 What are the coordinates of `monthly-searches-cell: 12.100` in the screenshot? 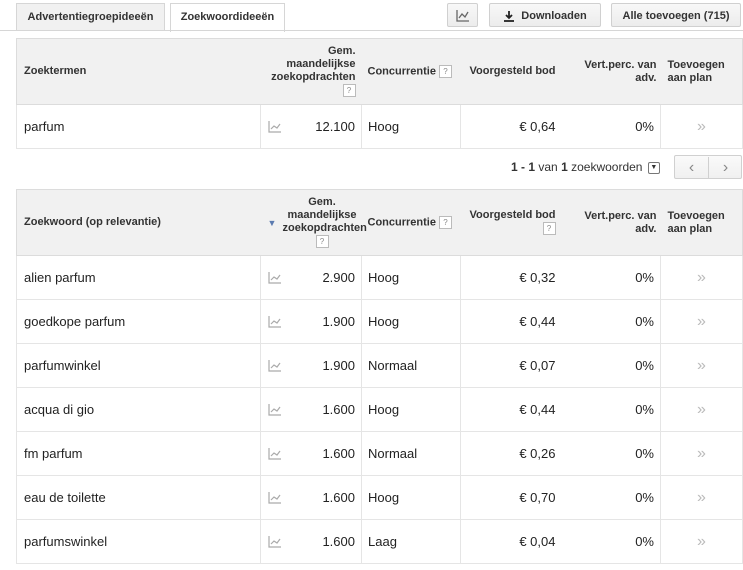 It's located at (311, 126).